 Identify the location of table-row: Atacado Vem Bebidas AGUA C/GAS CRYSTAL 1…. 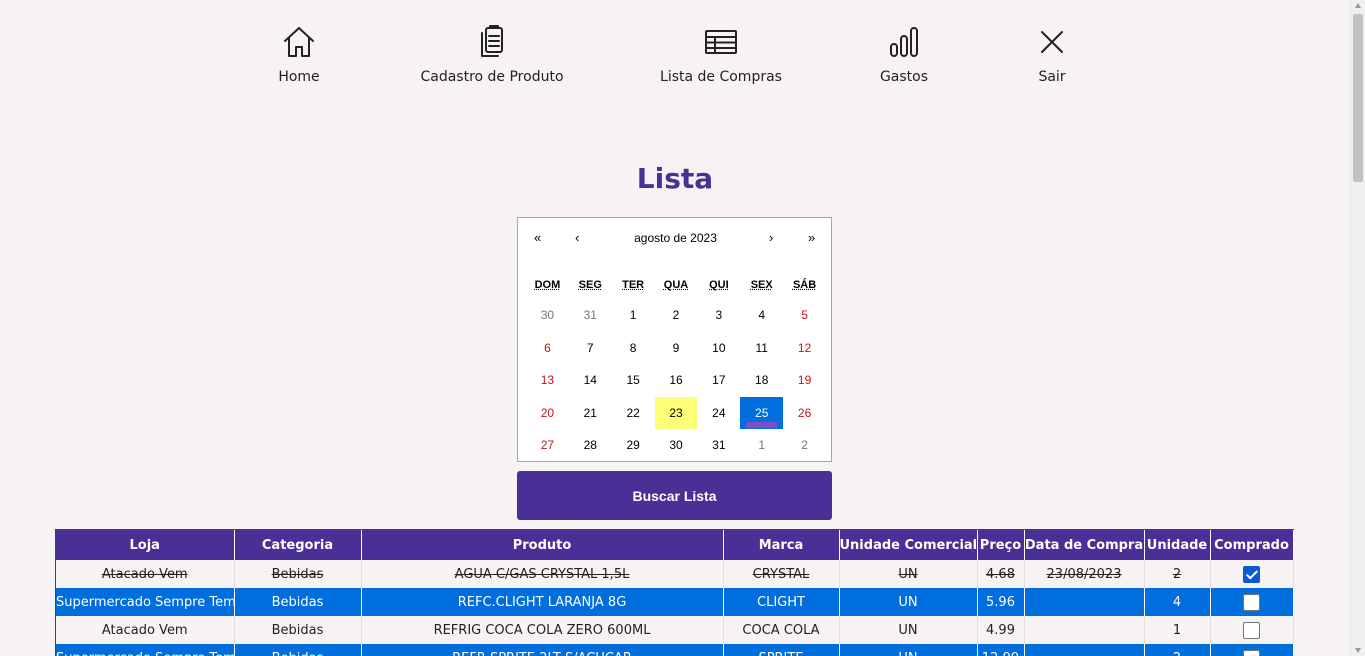
(674, 574).